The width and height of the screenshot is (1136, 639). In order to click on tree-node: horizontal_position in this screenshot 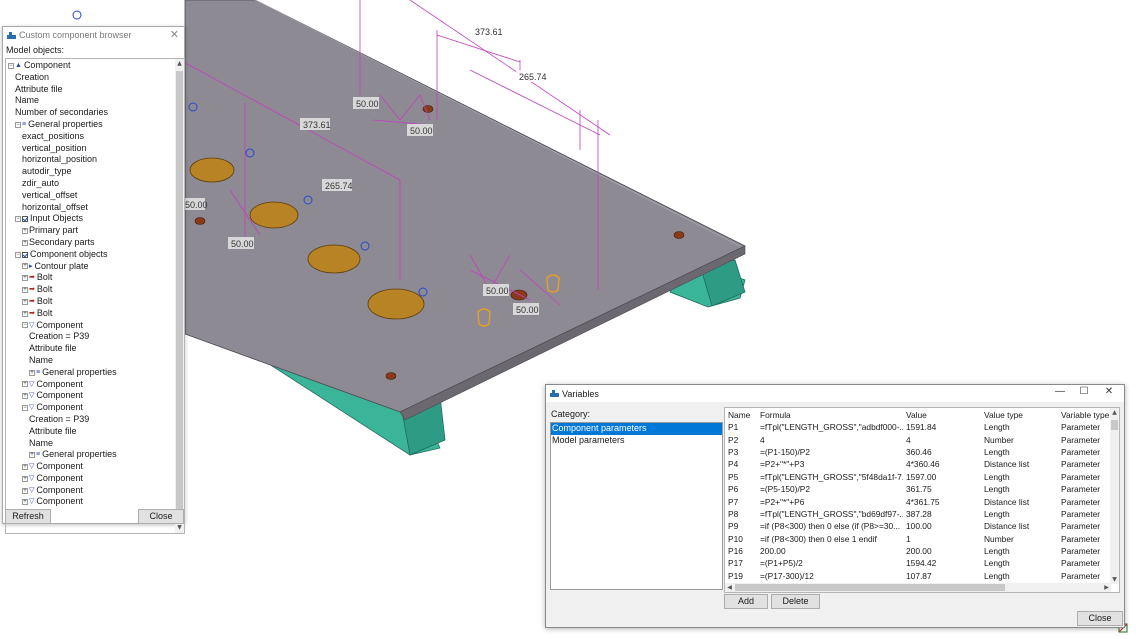, I will do `click(91, 160)`.